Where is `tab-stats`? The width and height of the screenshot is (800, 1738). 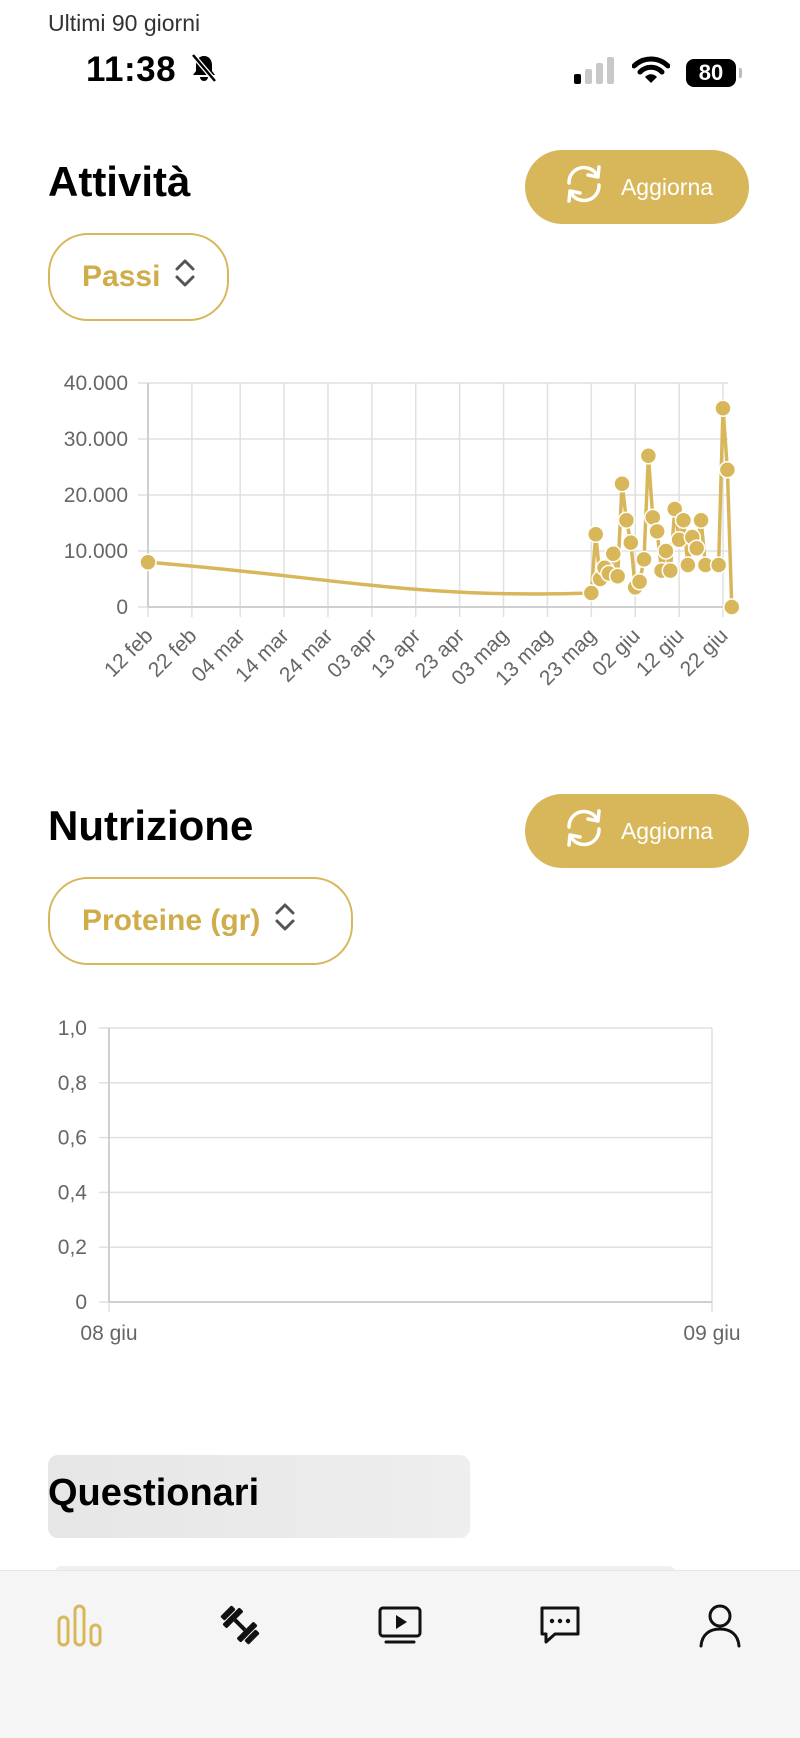 tab-stats is located at coordinates (80, 1627).